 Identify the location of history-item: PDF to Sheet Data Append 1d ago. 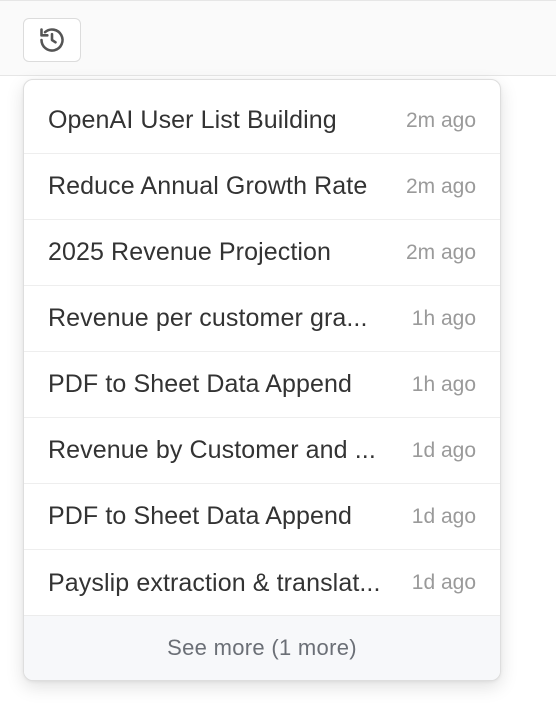
(262, 517).